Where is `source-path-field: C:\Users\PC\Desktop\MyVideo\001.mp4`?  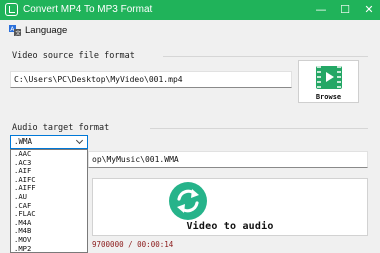
source-path-field: C:\Users\PC\Desktop\MyVideo\001.mp4 is located at coordinates (151, 79).